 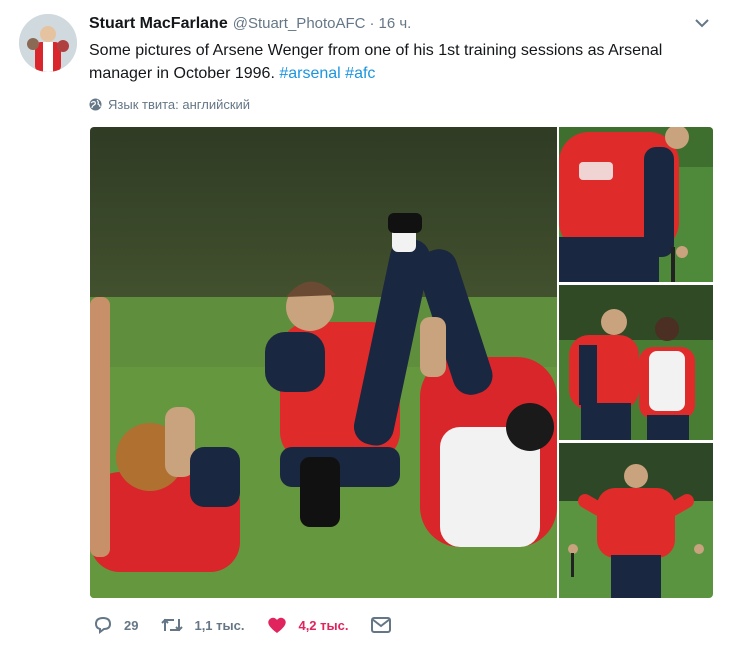 I want to click on hashtag-afc: #afc, so click(x=360, y=73).